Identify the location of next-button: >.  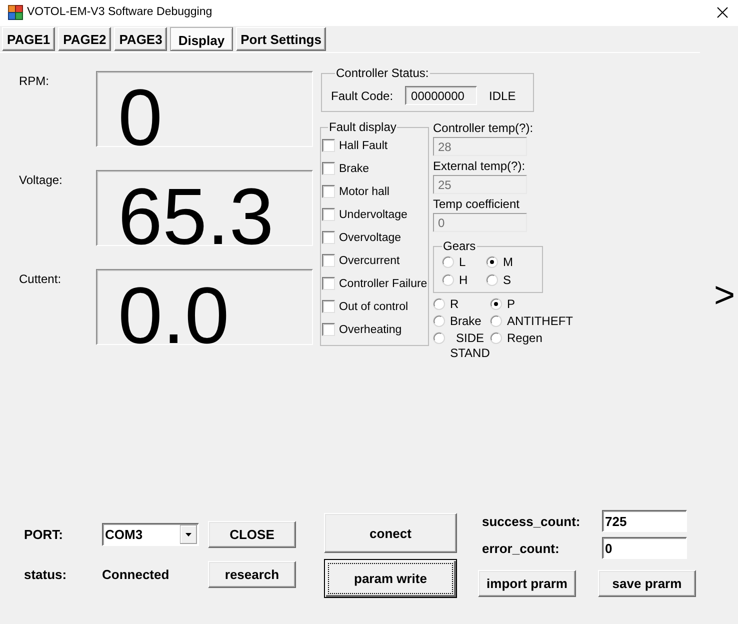
(724, 295).